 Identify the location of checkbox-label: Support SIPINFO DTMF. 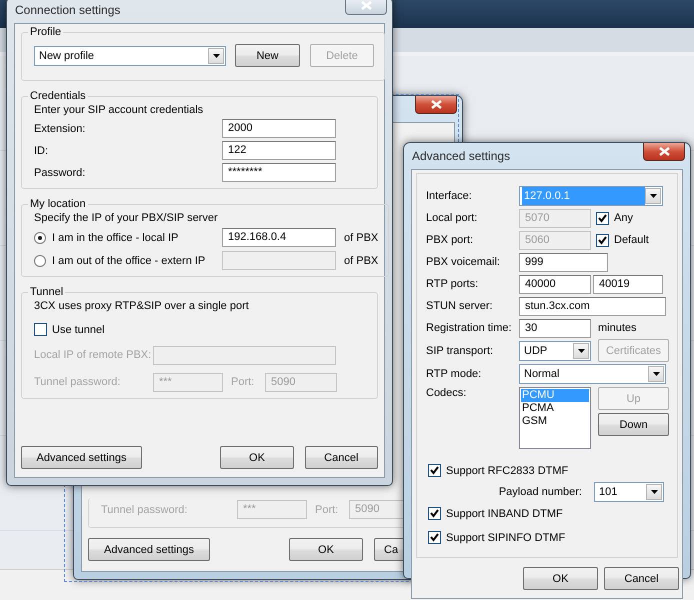
(506, 538).